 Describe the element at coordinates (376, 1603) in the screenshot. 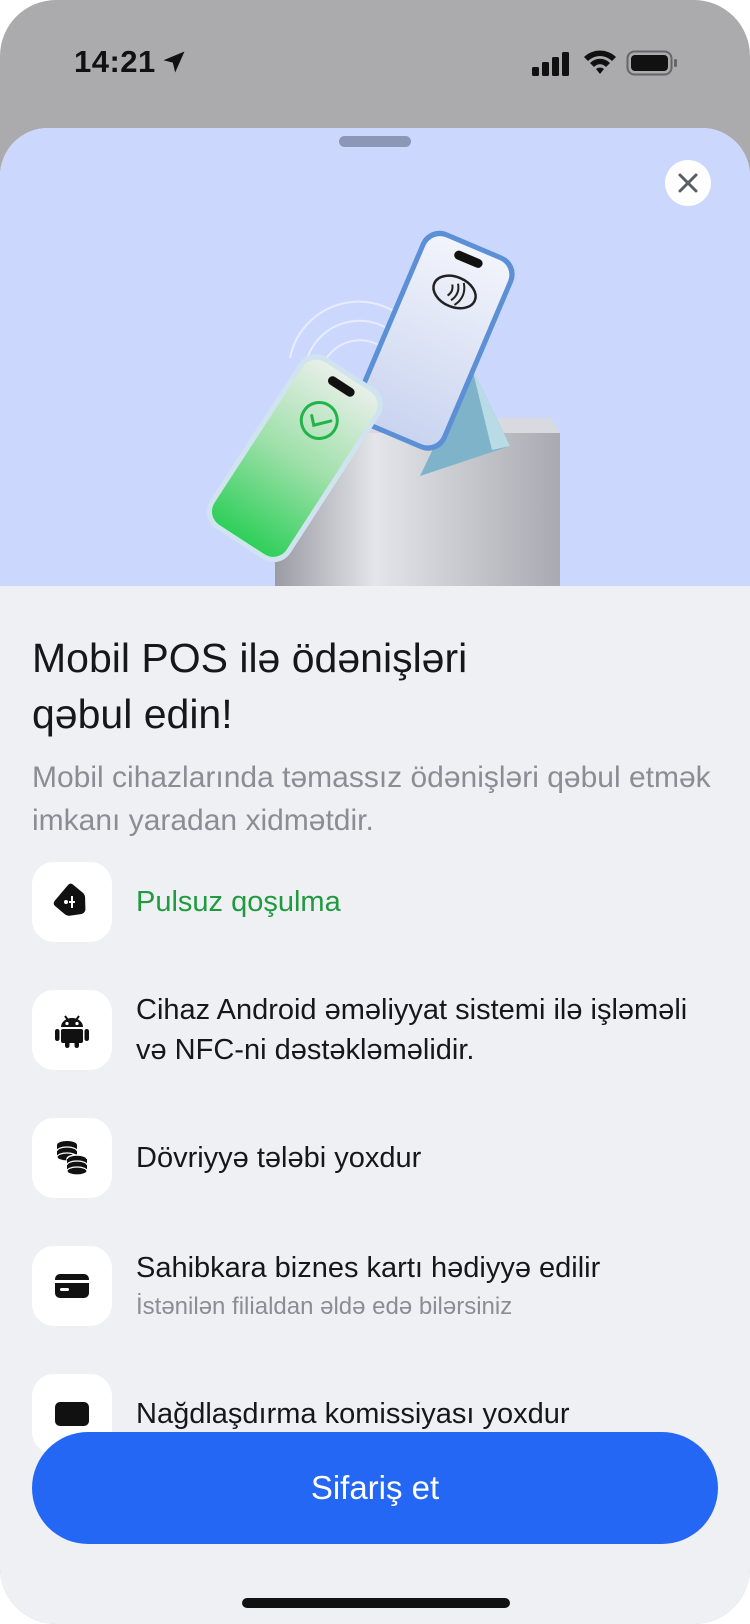

I see `home-indicator` at that location.